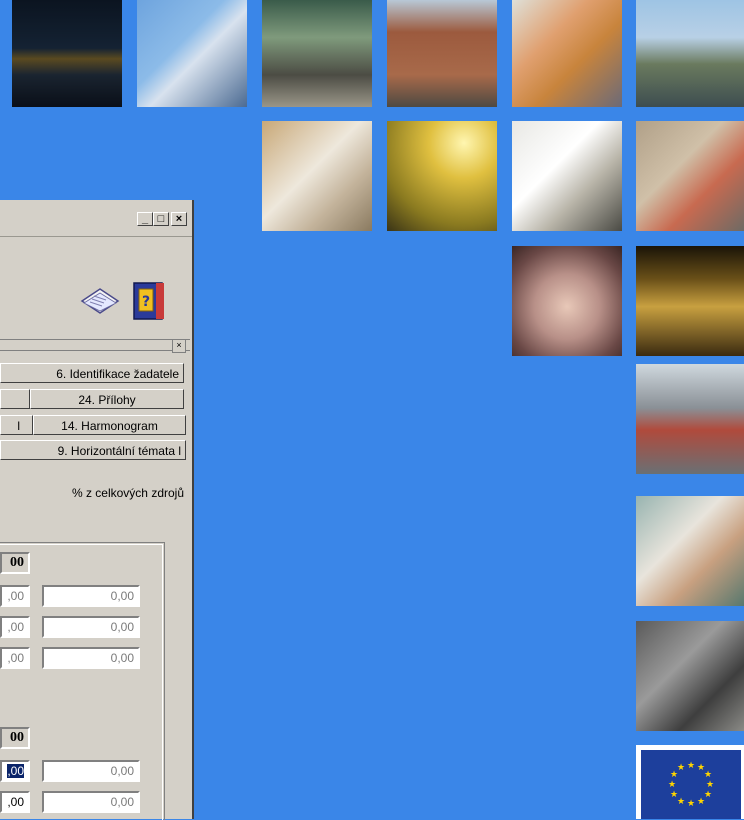  I want to click on help-book-icon: ?, so click(150, 301).